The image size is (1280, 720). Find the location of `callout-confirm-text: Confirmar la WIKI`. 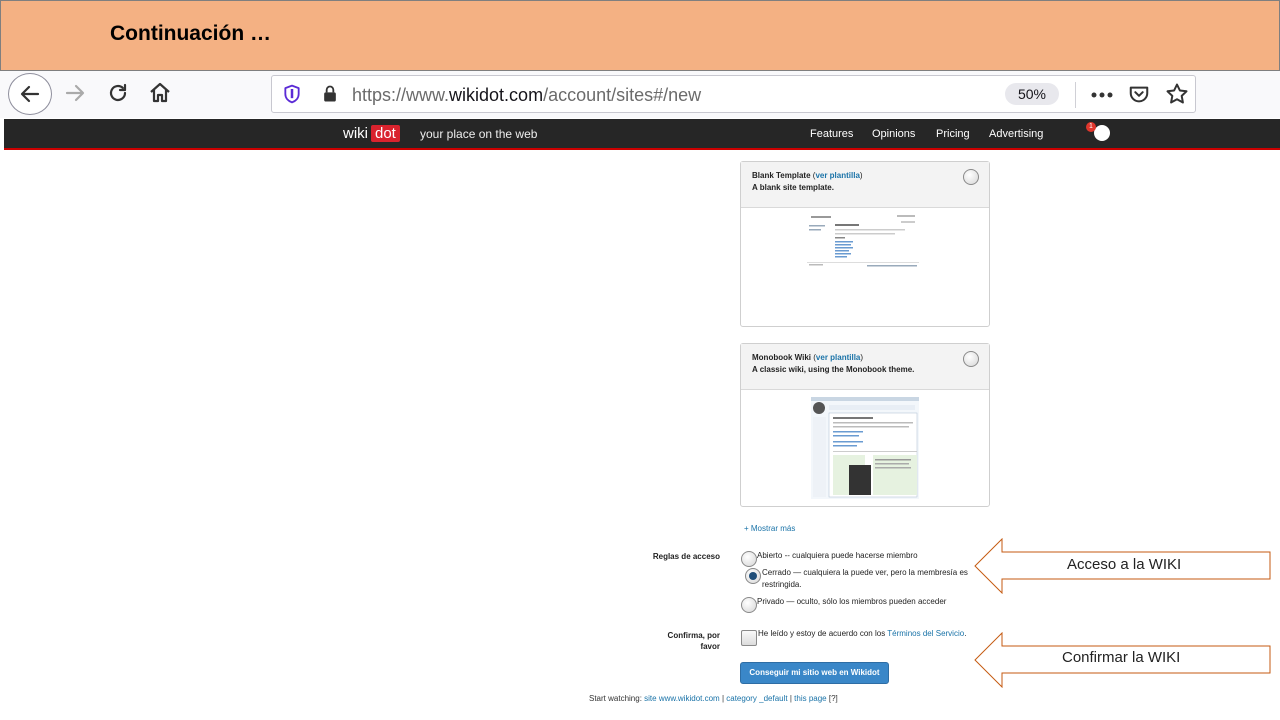

callout-confirm-text: Confirmar la WIKI is located at coordinates (1121, 657).